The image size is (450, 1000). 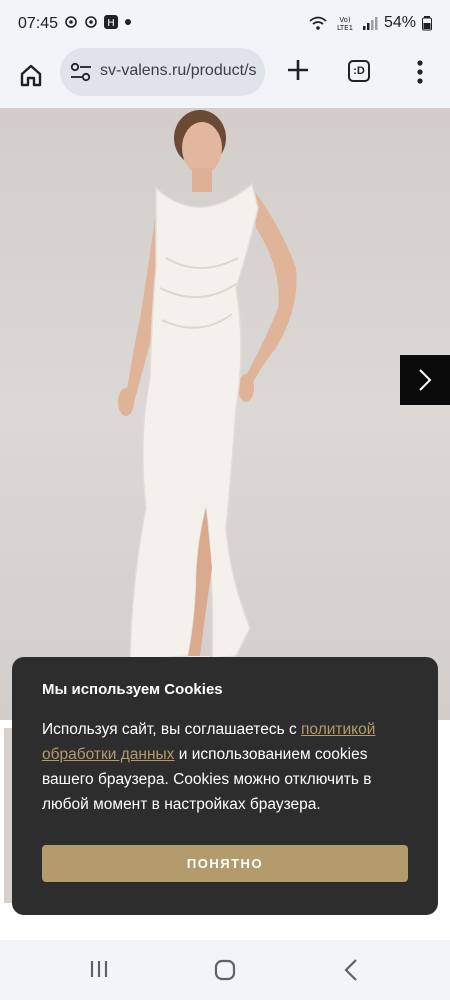 I want to click on new-tab-button, so click(x=298, y=70).